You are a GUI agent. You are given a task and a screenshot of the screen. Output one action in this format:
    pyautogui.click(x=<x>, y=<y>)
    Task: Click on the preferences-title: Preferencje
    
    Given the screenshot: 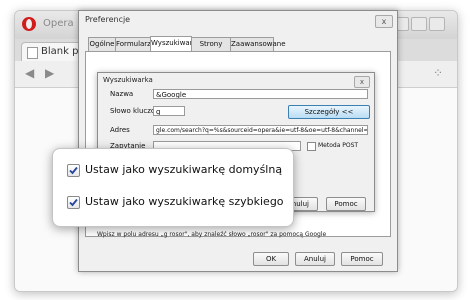 What is the action you would take?
    pyautogui.click(x=108, y=19)
    